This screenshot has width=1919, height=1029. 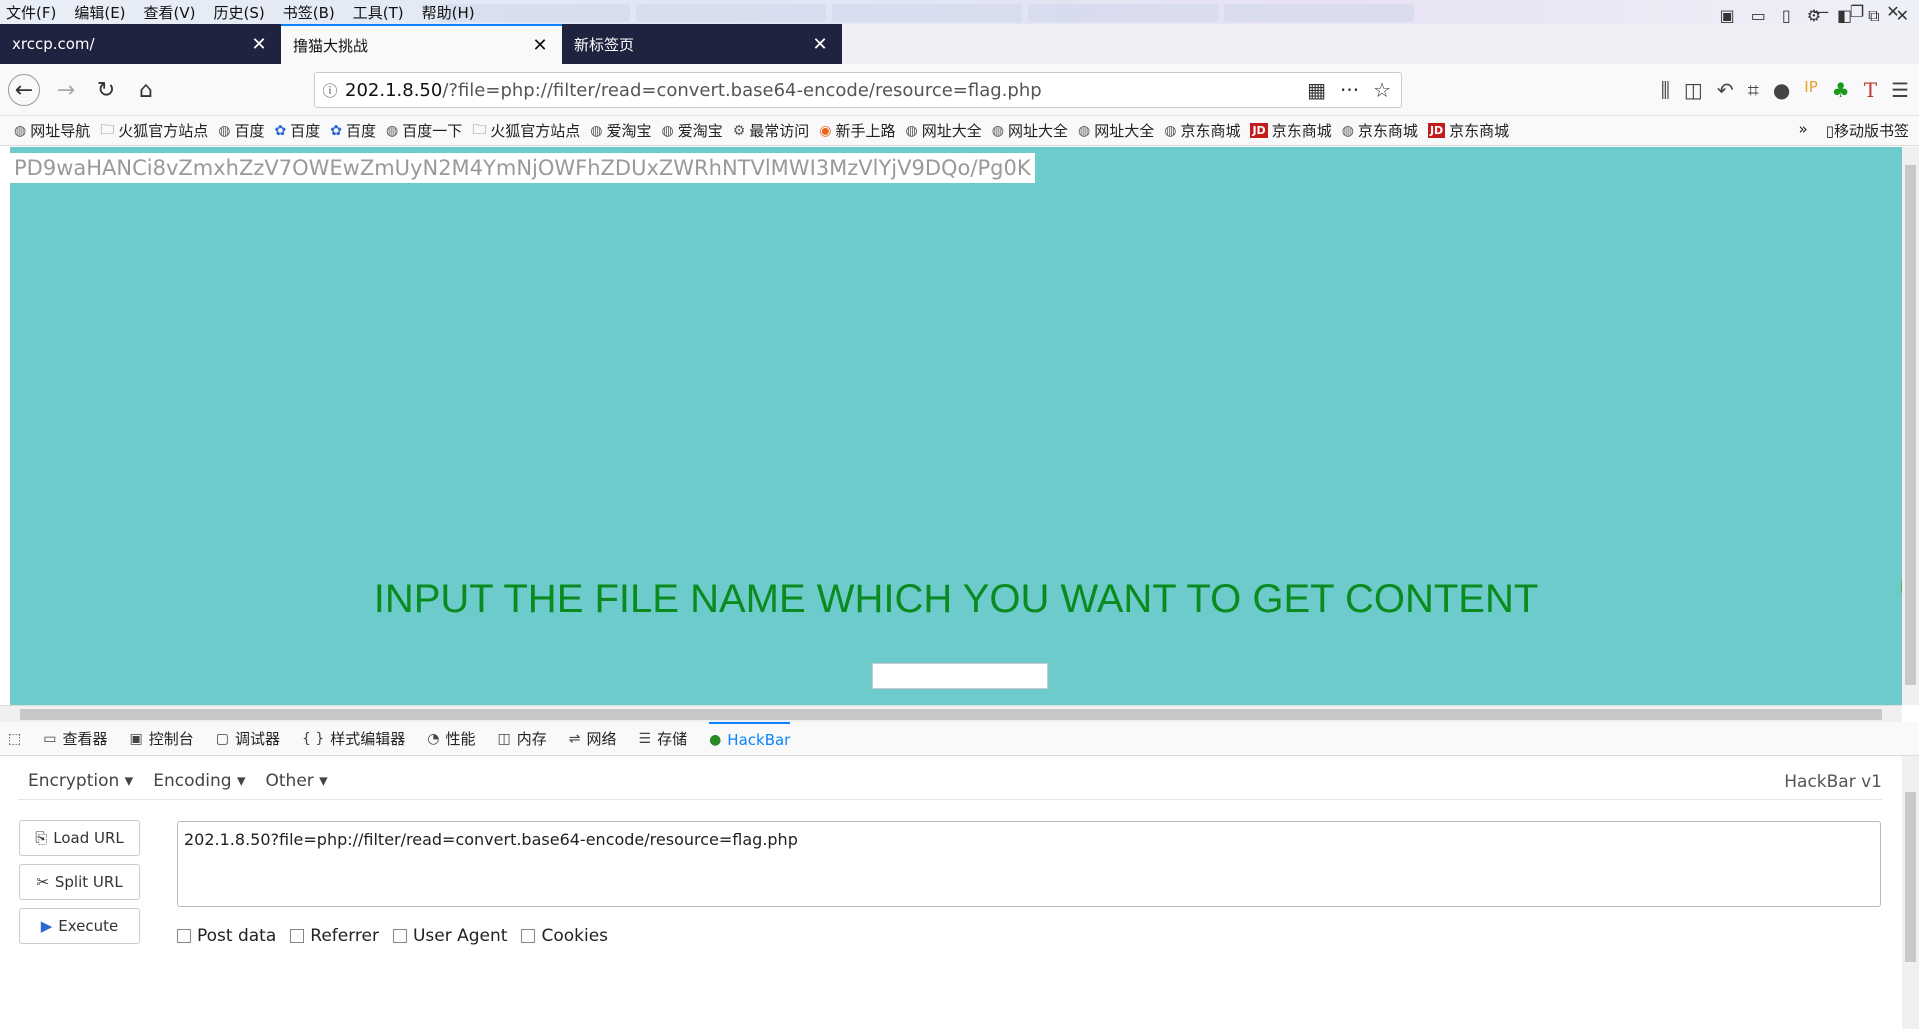 I want to click on menu-view: 查看(V), so click(x=170, y=12).